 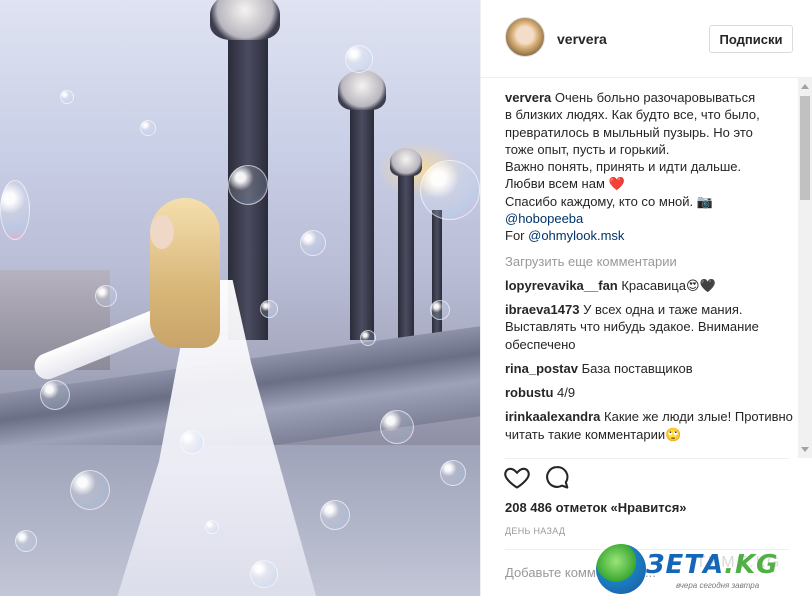 I want to click on post-header: ververa Подписки, so click(x=646, y=39).